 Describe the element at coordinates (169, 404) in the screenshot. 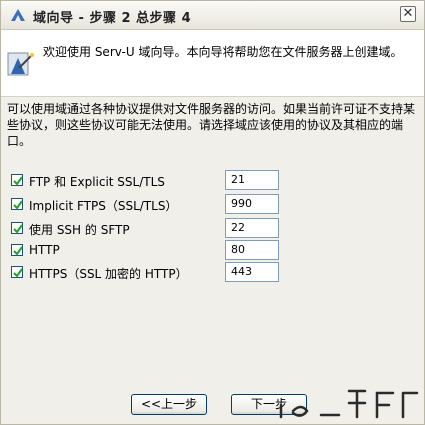

I see `back-button: <<上一步` at that location.